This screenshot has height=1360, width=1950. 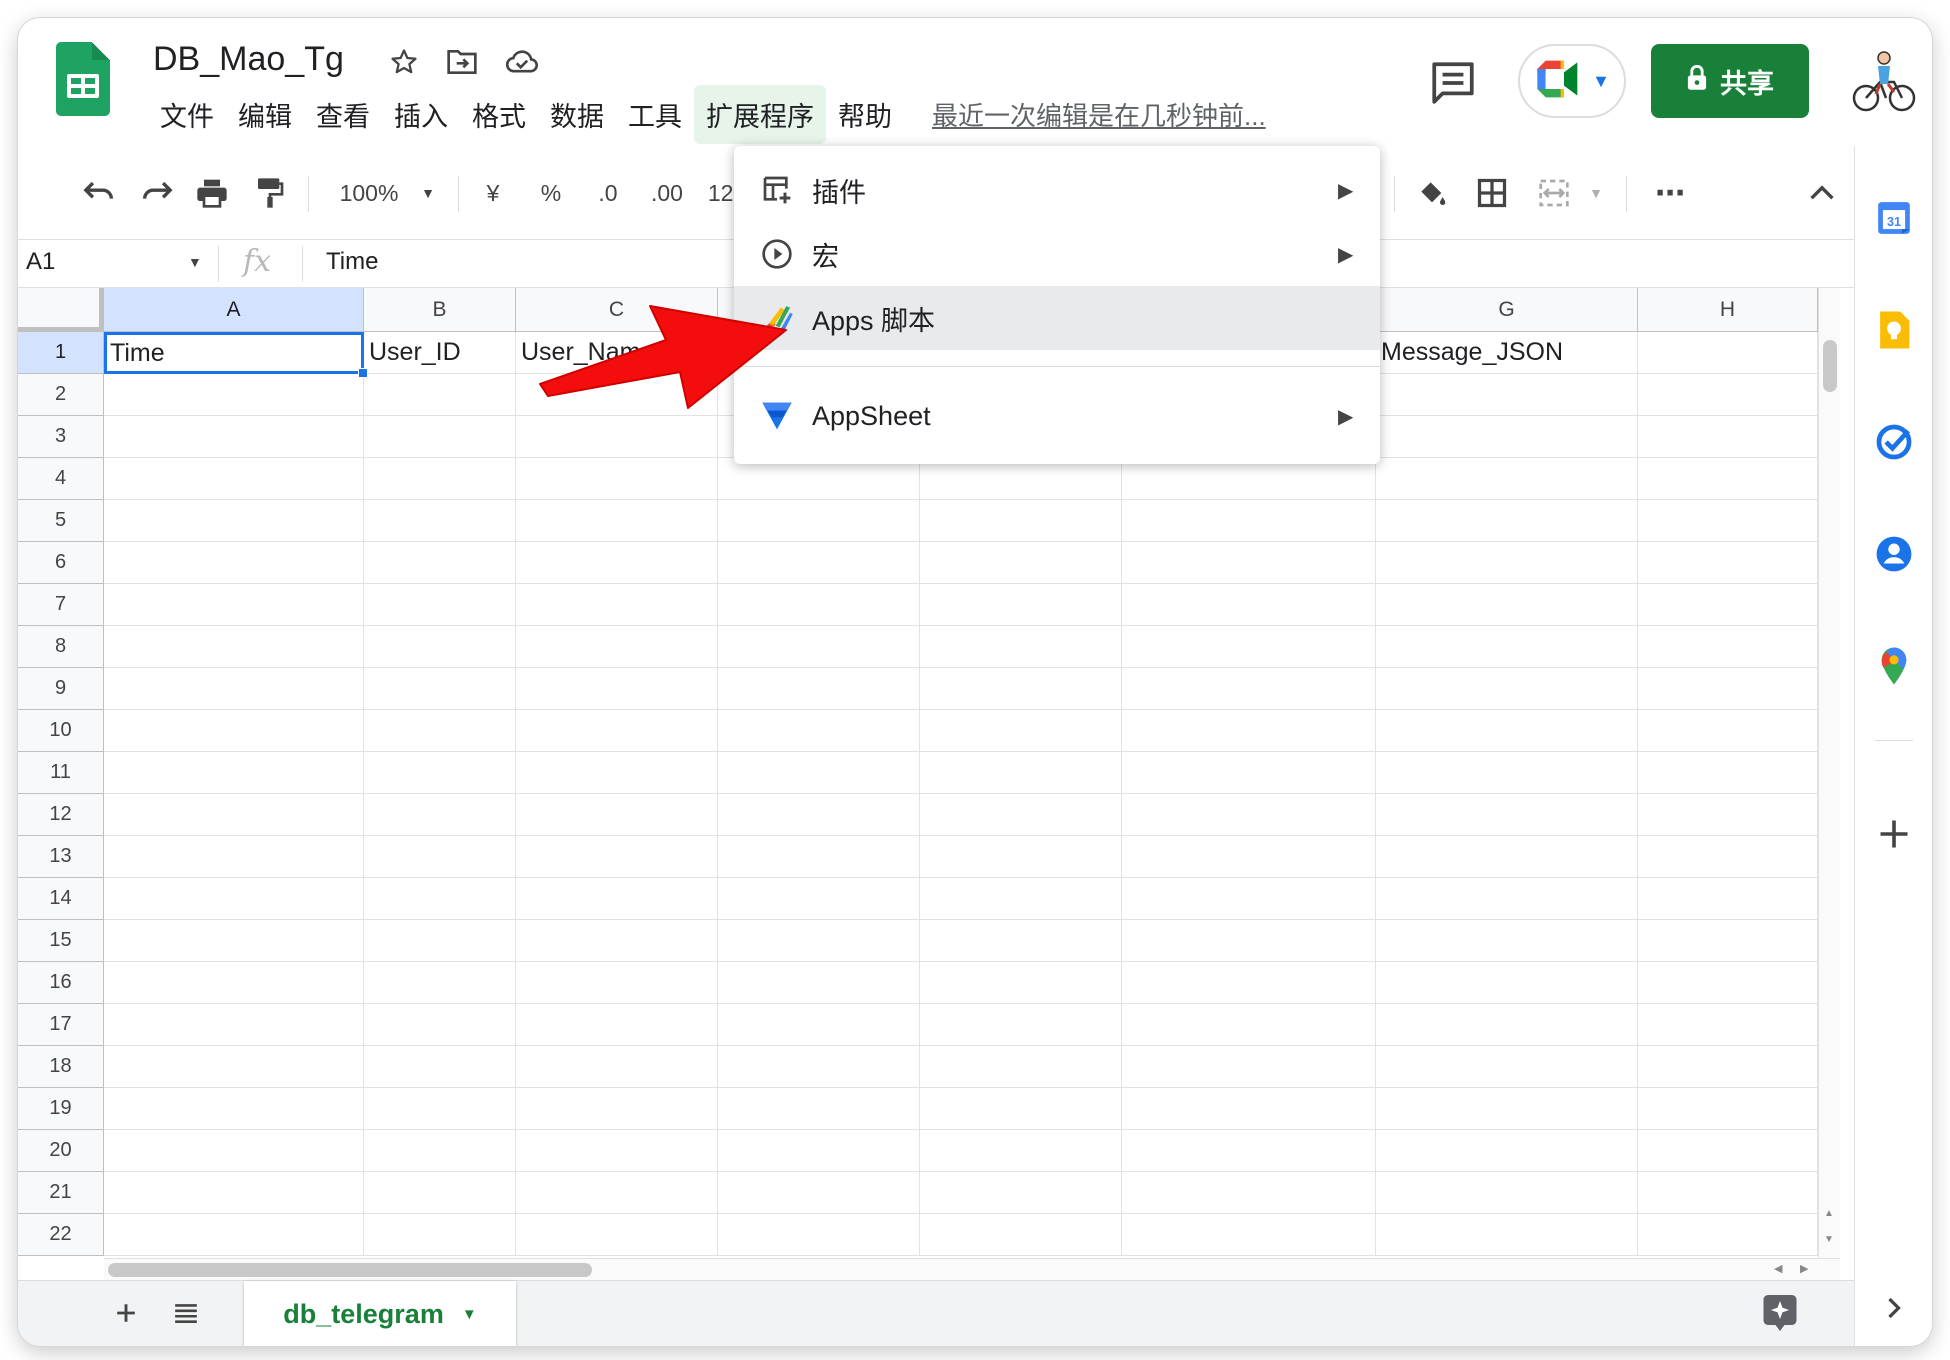 What do you see at coordinates (1728, 521) in the screenshot?
I see `cell-h5` at bounding box center [1728, 521].